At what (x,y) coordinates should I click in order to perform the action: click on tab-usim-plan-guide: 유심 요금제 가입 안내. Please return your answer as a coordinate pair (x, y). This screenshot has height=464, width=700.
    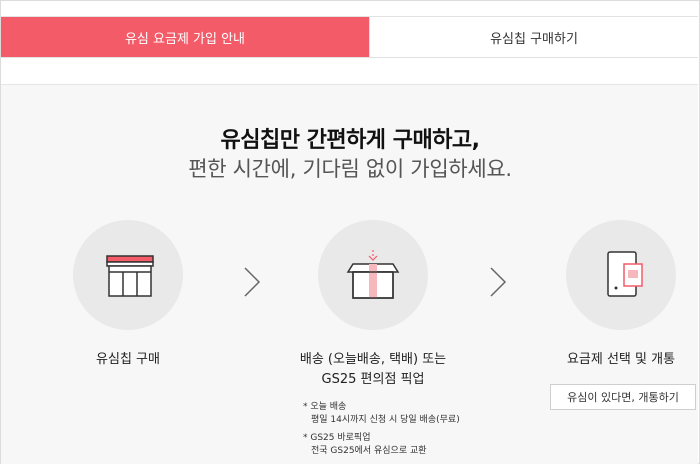
    Looking at the image, I should click on (185, 37).